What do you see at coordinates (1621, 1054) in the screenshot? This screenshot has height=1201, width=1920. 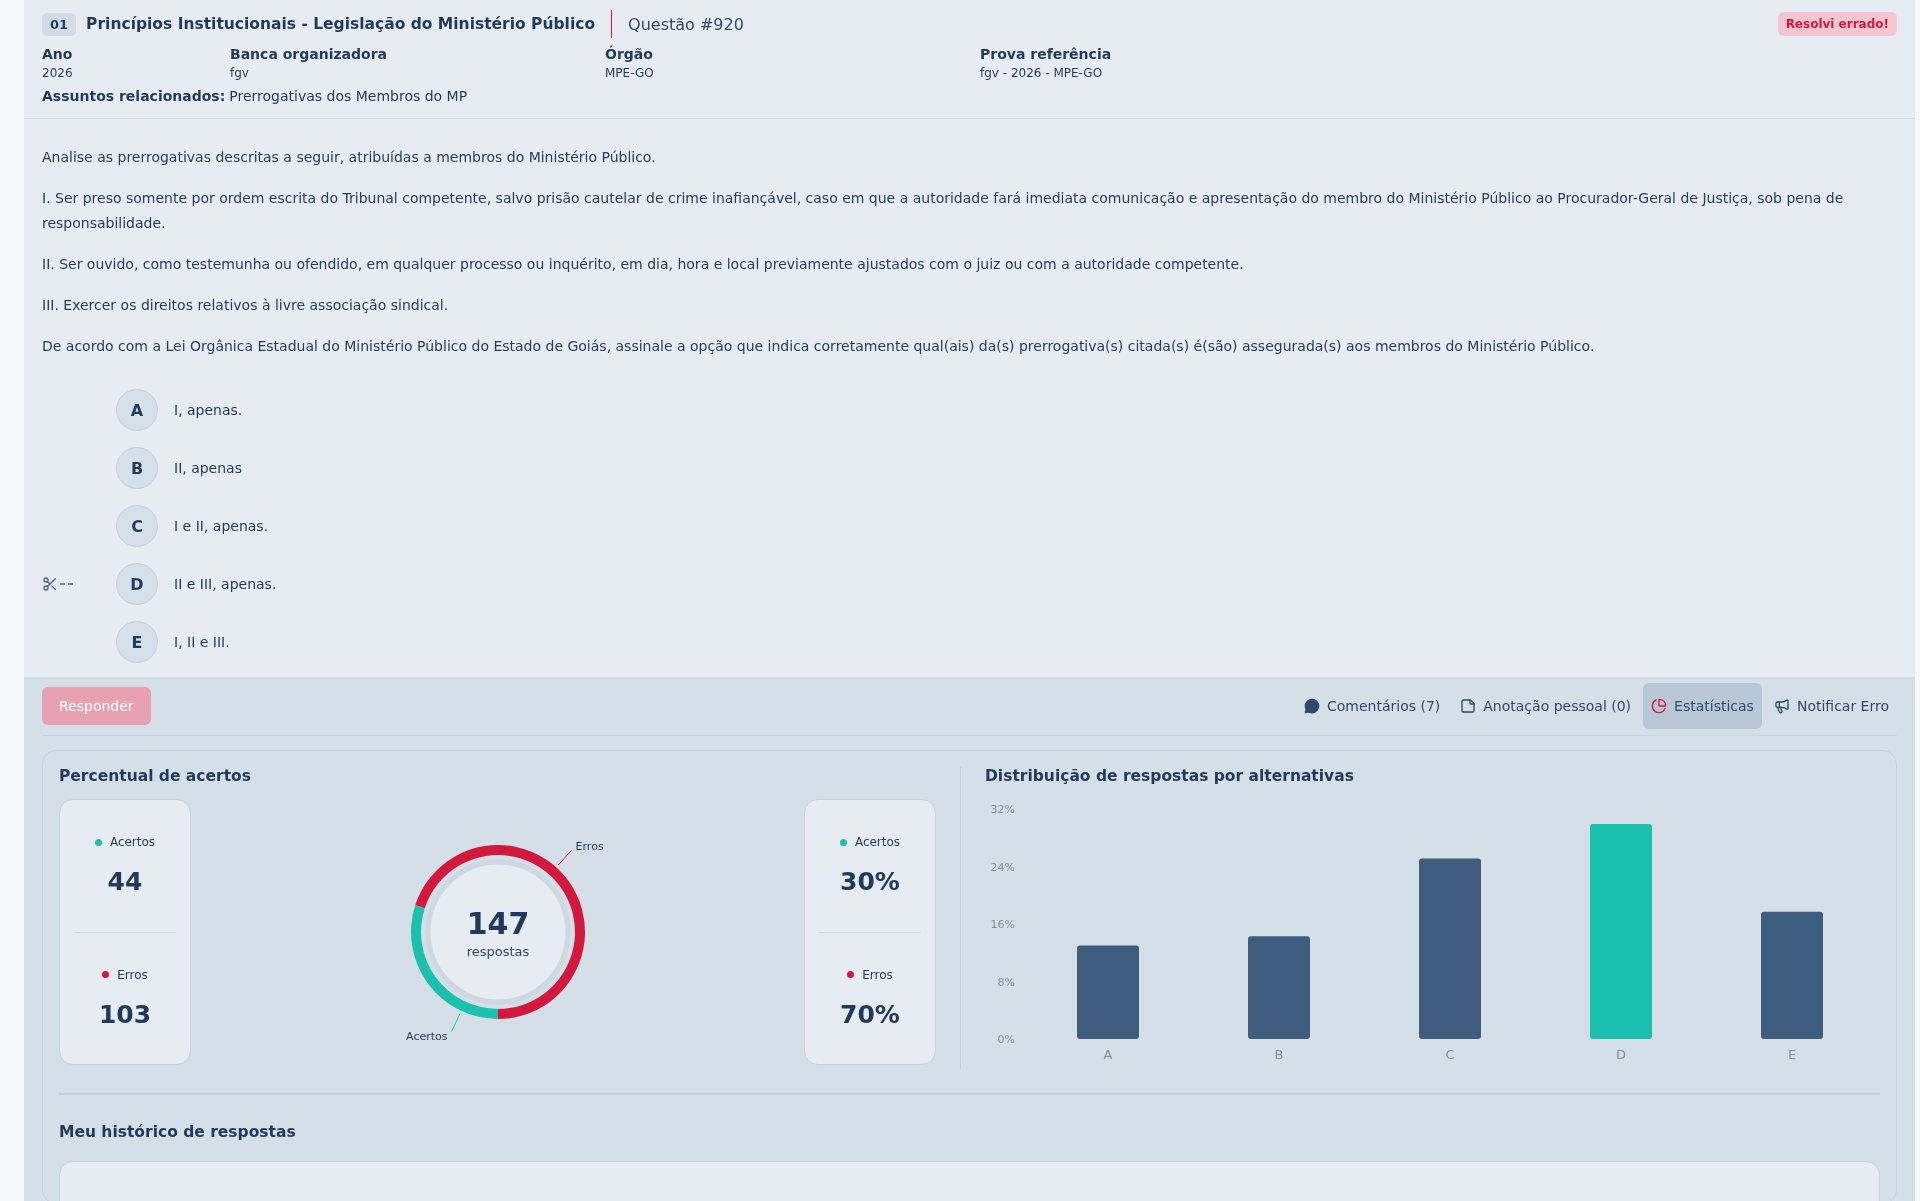 I see `axis-category-label: D` at bounding box center [1621, 1054].